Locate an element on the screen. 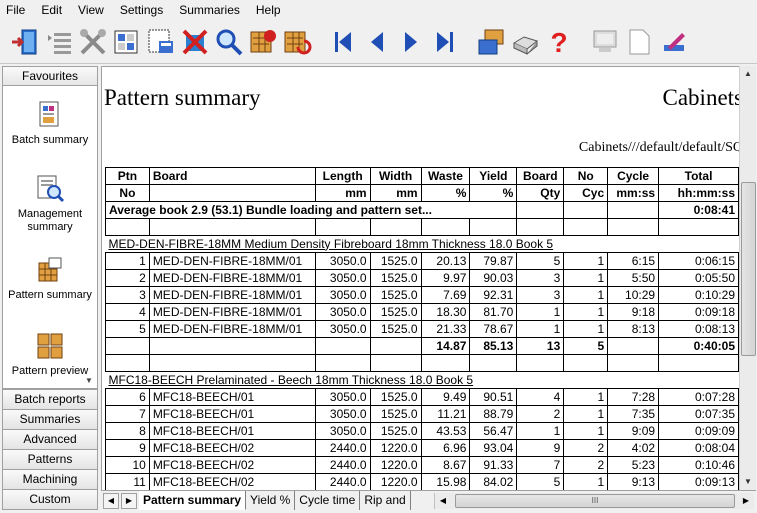  tab-next-icon: ▶ is located at coordinates (129, 500).